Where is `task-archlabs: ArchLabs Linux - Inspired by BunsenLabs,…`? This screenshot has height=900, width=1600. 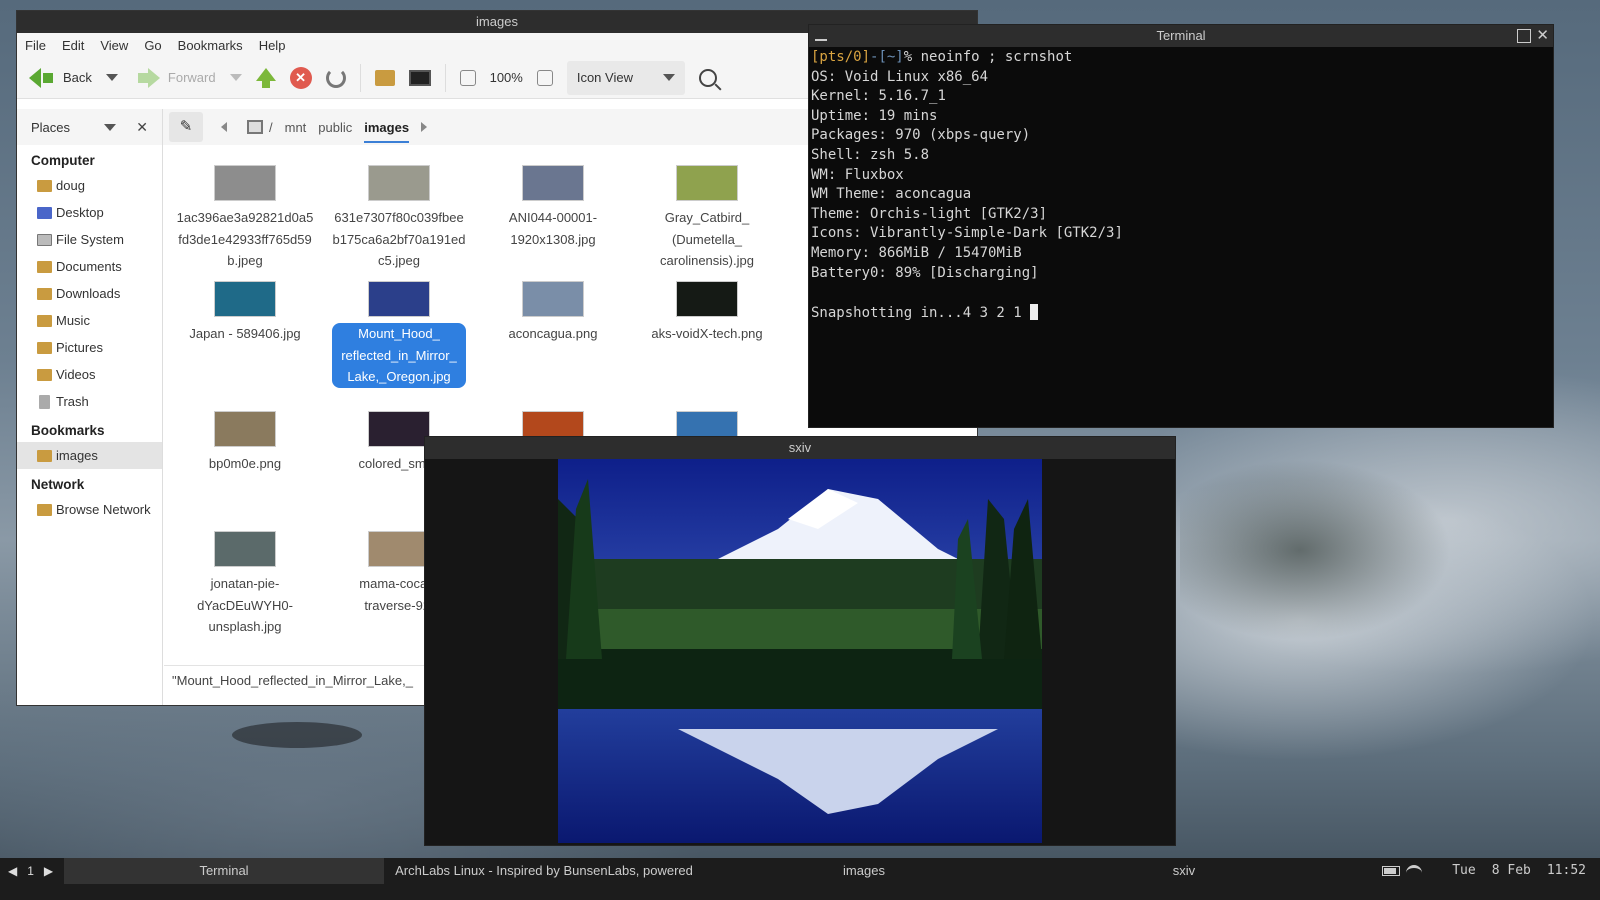 task-archlabs: ArchLabs Linux - Inspired by BunsenLabs,… is located at coordinates (544, 871).